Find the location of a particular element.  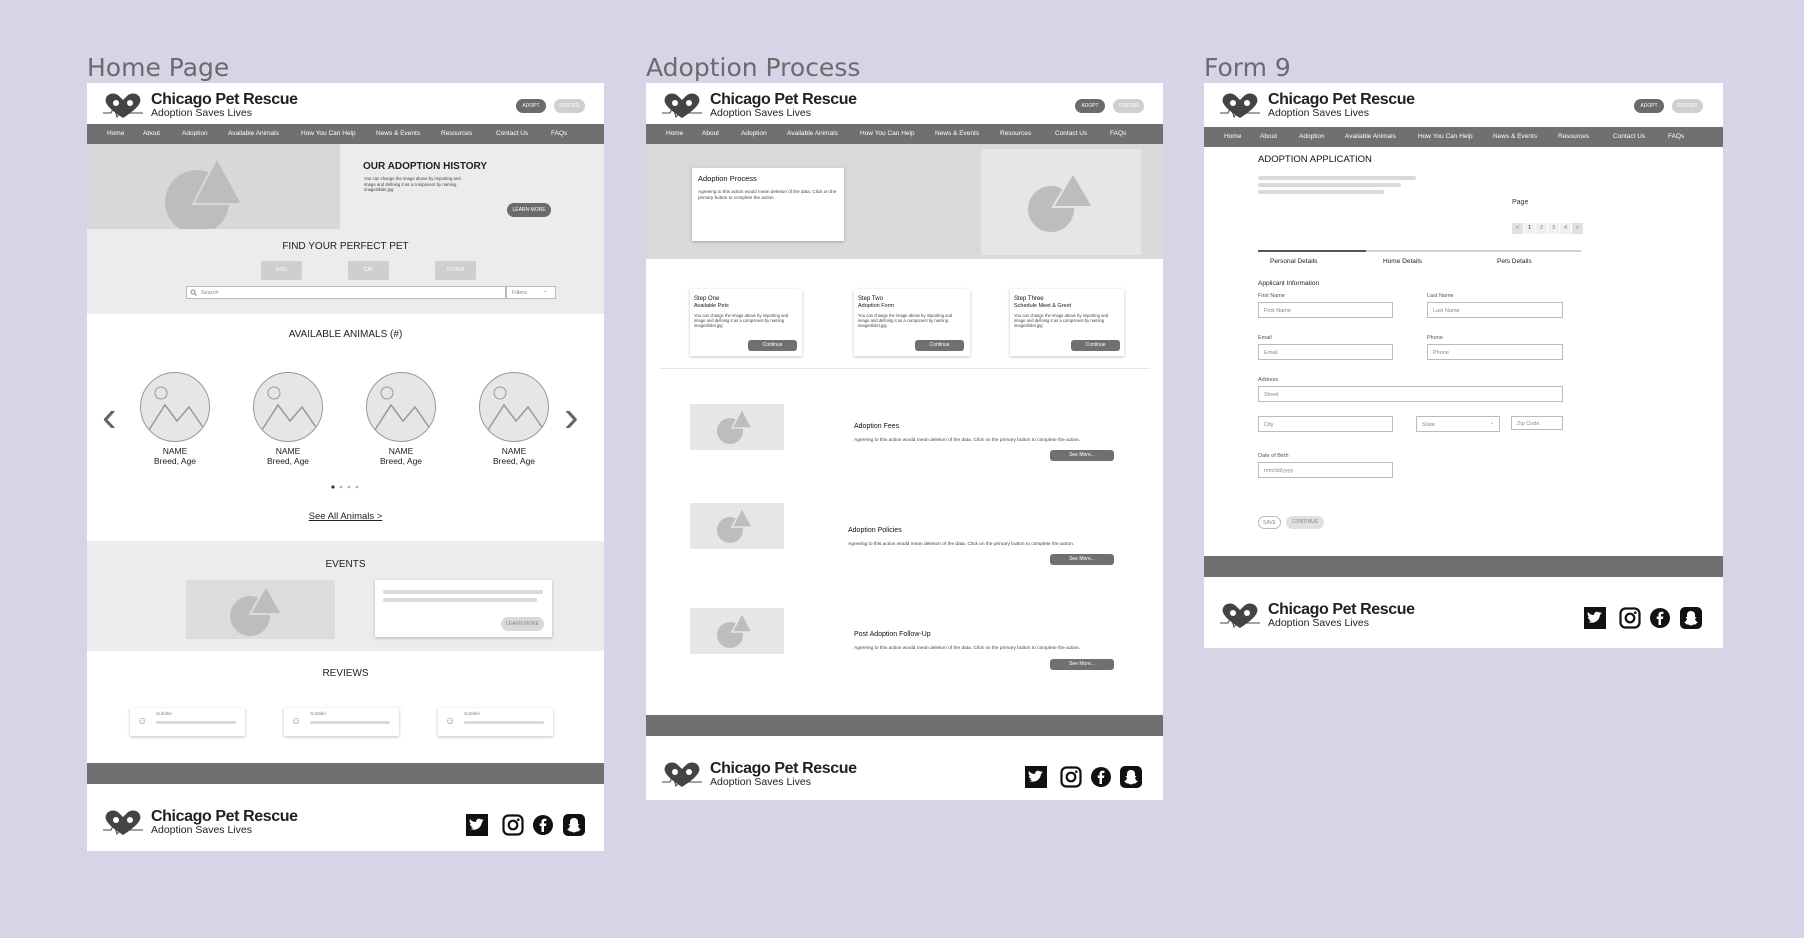

filters-dropdown: Filters is located at coordinates (531, 292).